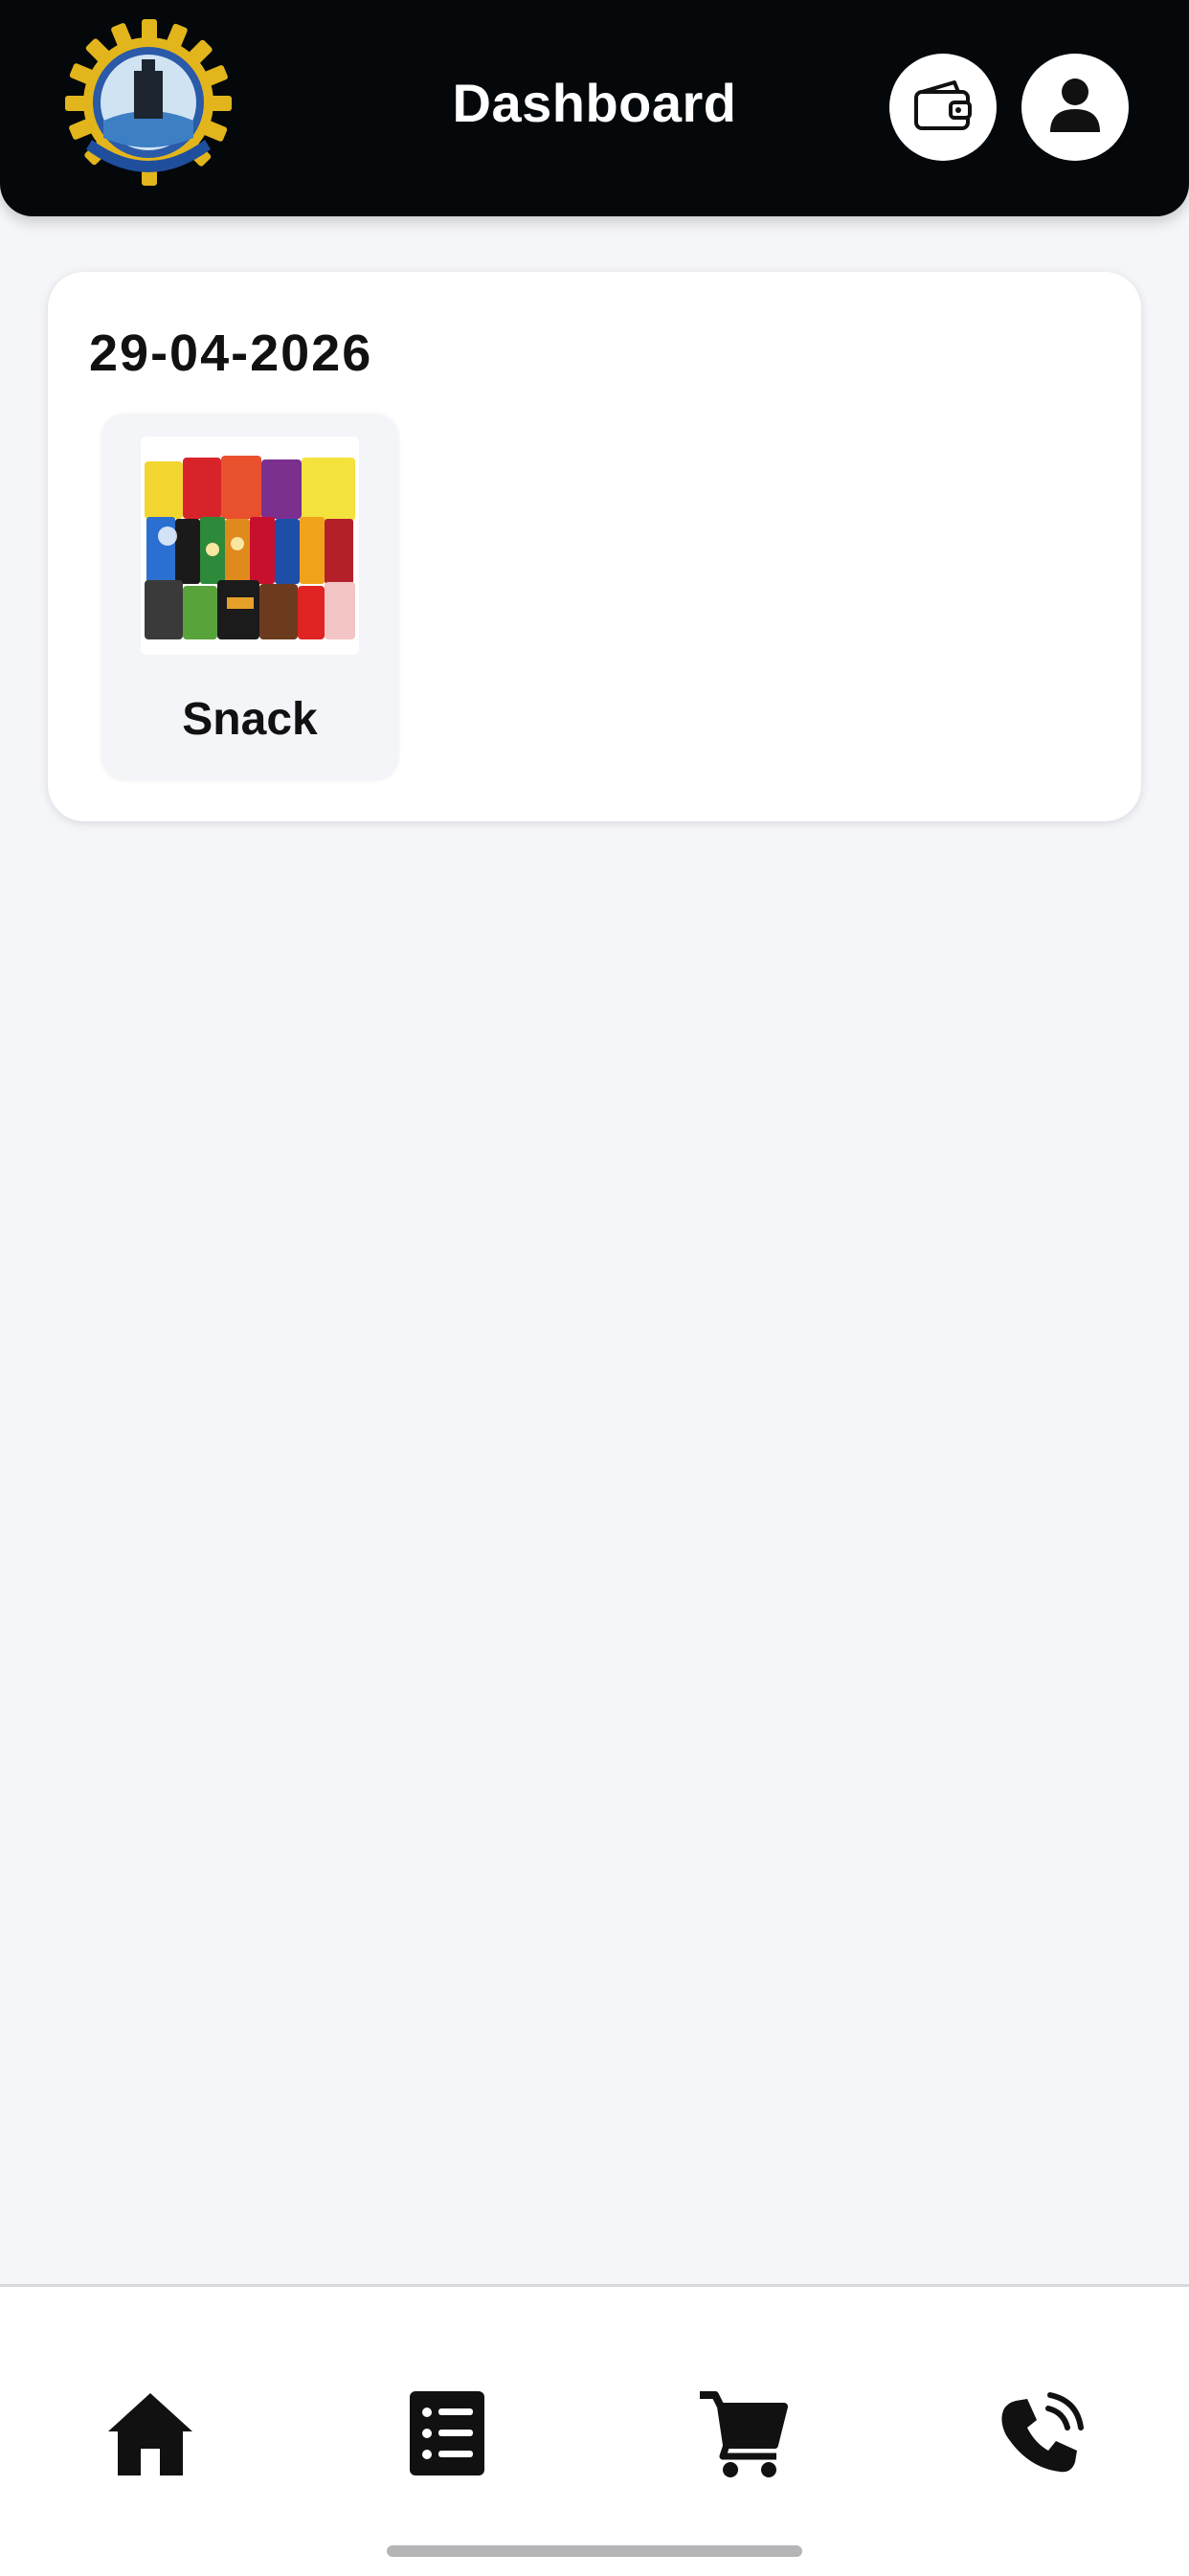 Image resolution: width=1189 pixels, height=2576 pixels. I want to click on phone-call-icon, so click(1041, 2436).